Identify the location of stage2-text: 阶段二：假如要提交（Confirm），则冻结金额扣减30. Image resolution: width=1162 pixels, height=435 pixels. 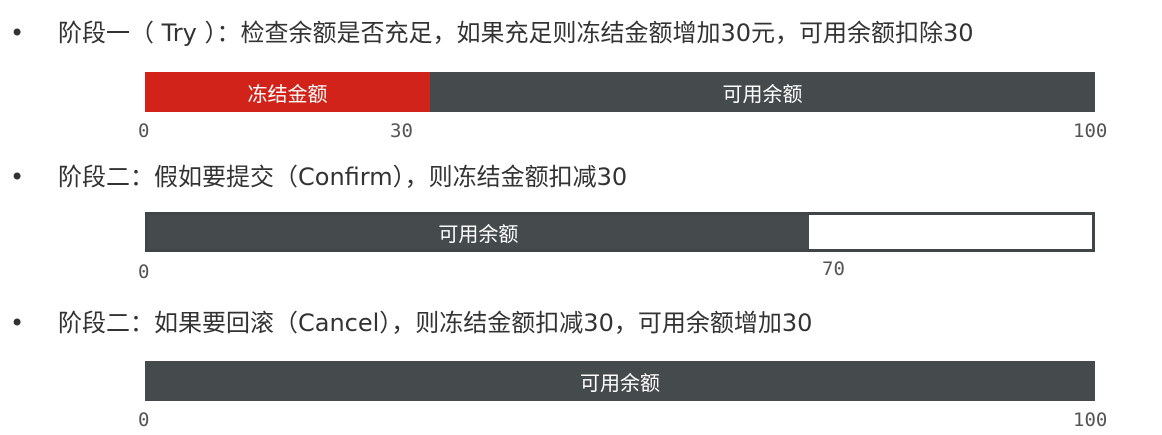
(343, 177).